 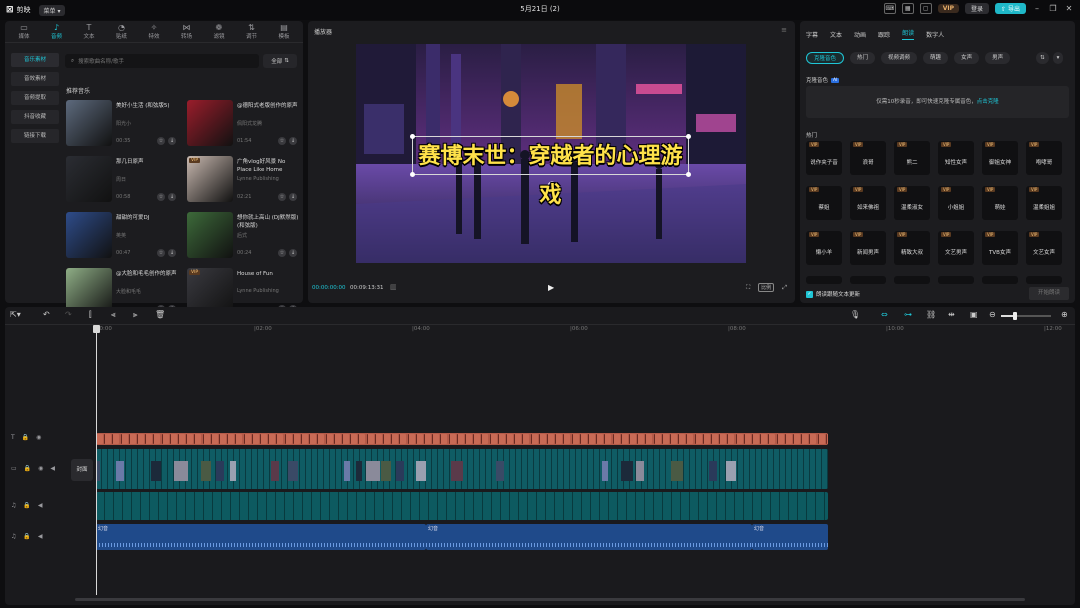 I want to click on voice-card: VIP 说作夹子音, so click(x=824, y=158).